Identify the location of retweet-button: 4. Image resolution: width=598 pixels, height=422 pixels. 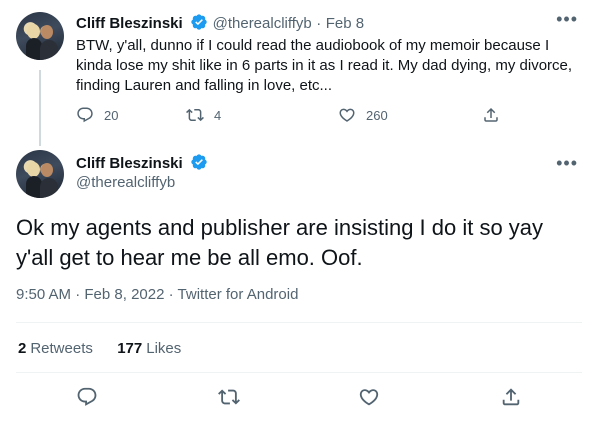
(203, 115).